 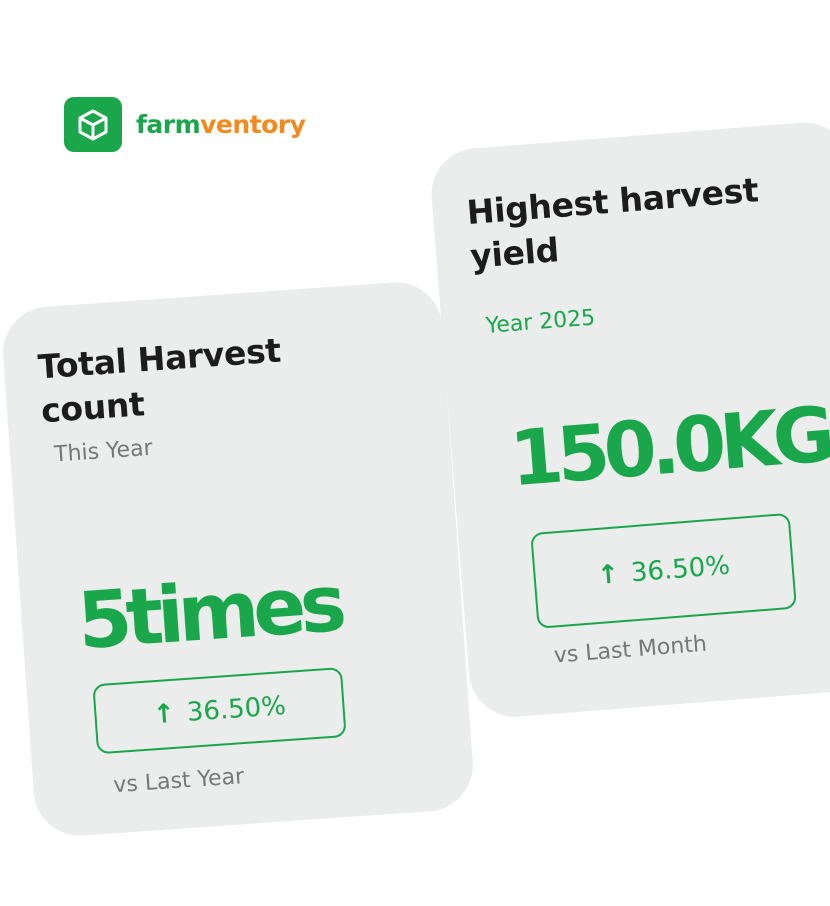 What do you see at coordinates (159, 380) in the screenshot?
I see `card-title: Total Harvest count` at bounding box center [159, 380].